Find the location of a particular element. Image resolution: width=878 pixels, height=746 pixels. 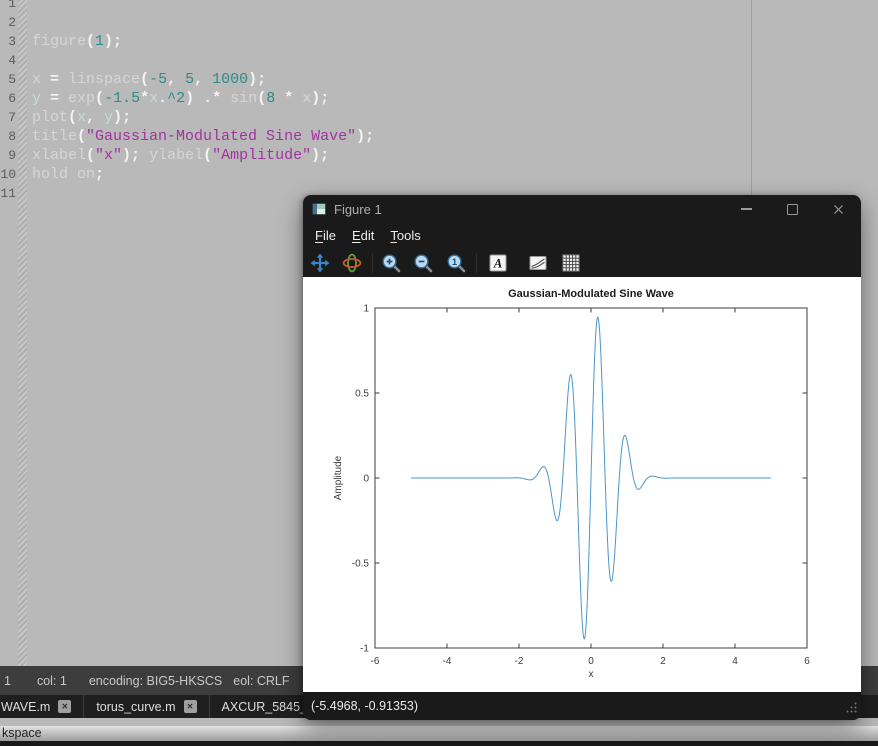

code-line: title("Gaussian-Modulated Sine Wave"); is located at coordinates (203, 136).